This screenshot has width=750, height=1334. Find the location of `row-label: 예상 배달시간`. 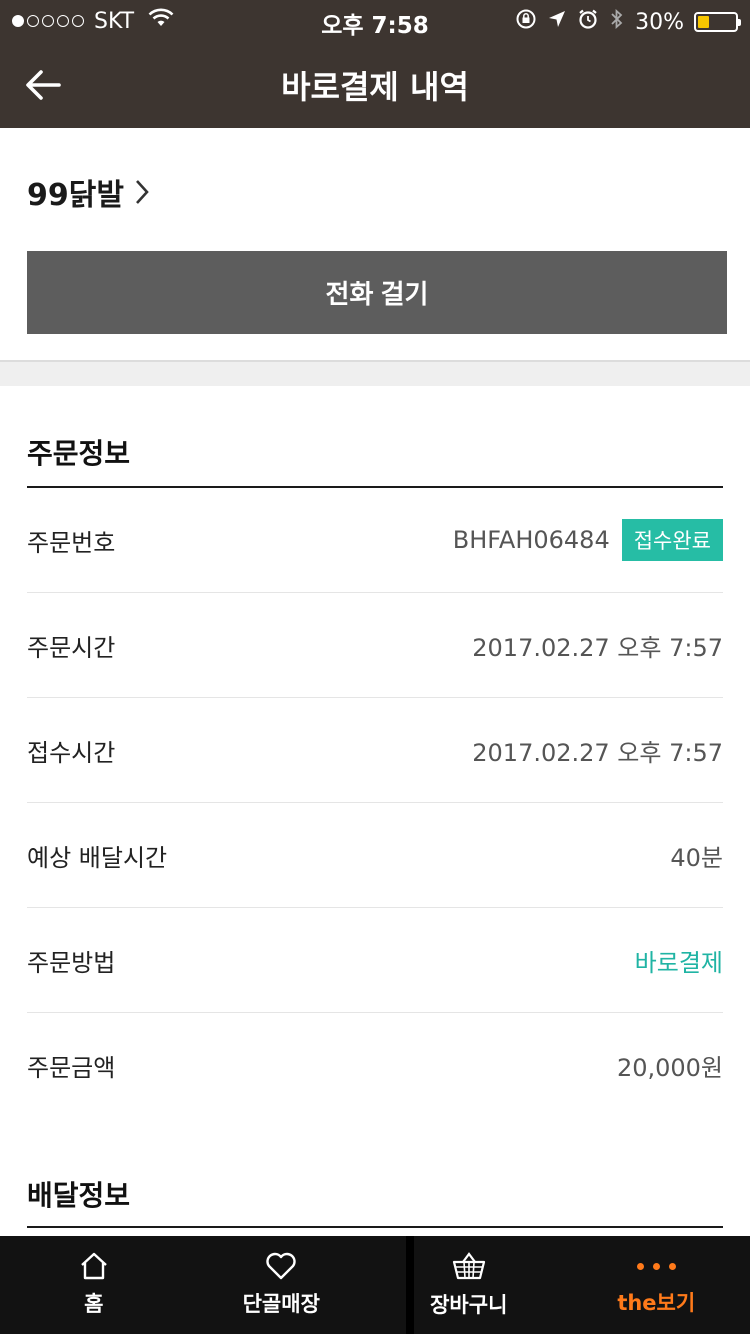

row-label: 예상 배달시간 is located at coordinates (97, 857).